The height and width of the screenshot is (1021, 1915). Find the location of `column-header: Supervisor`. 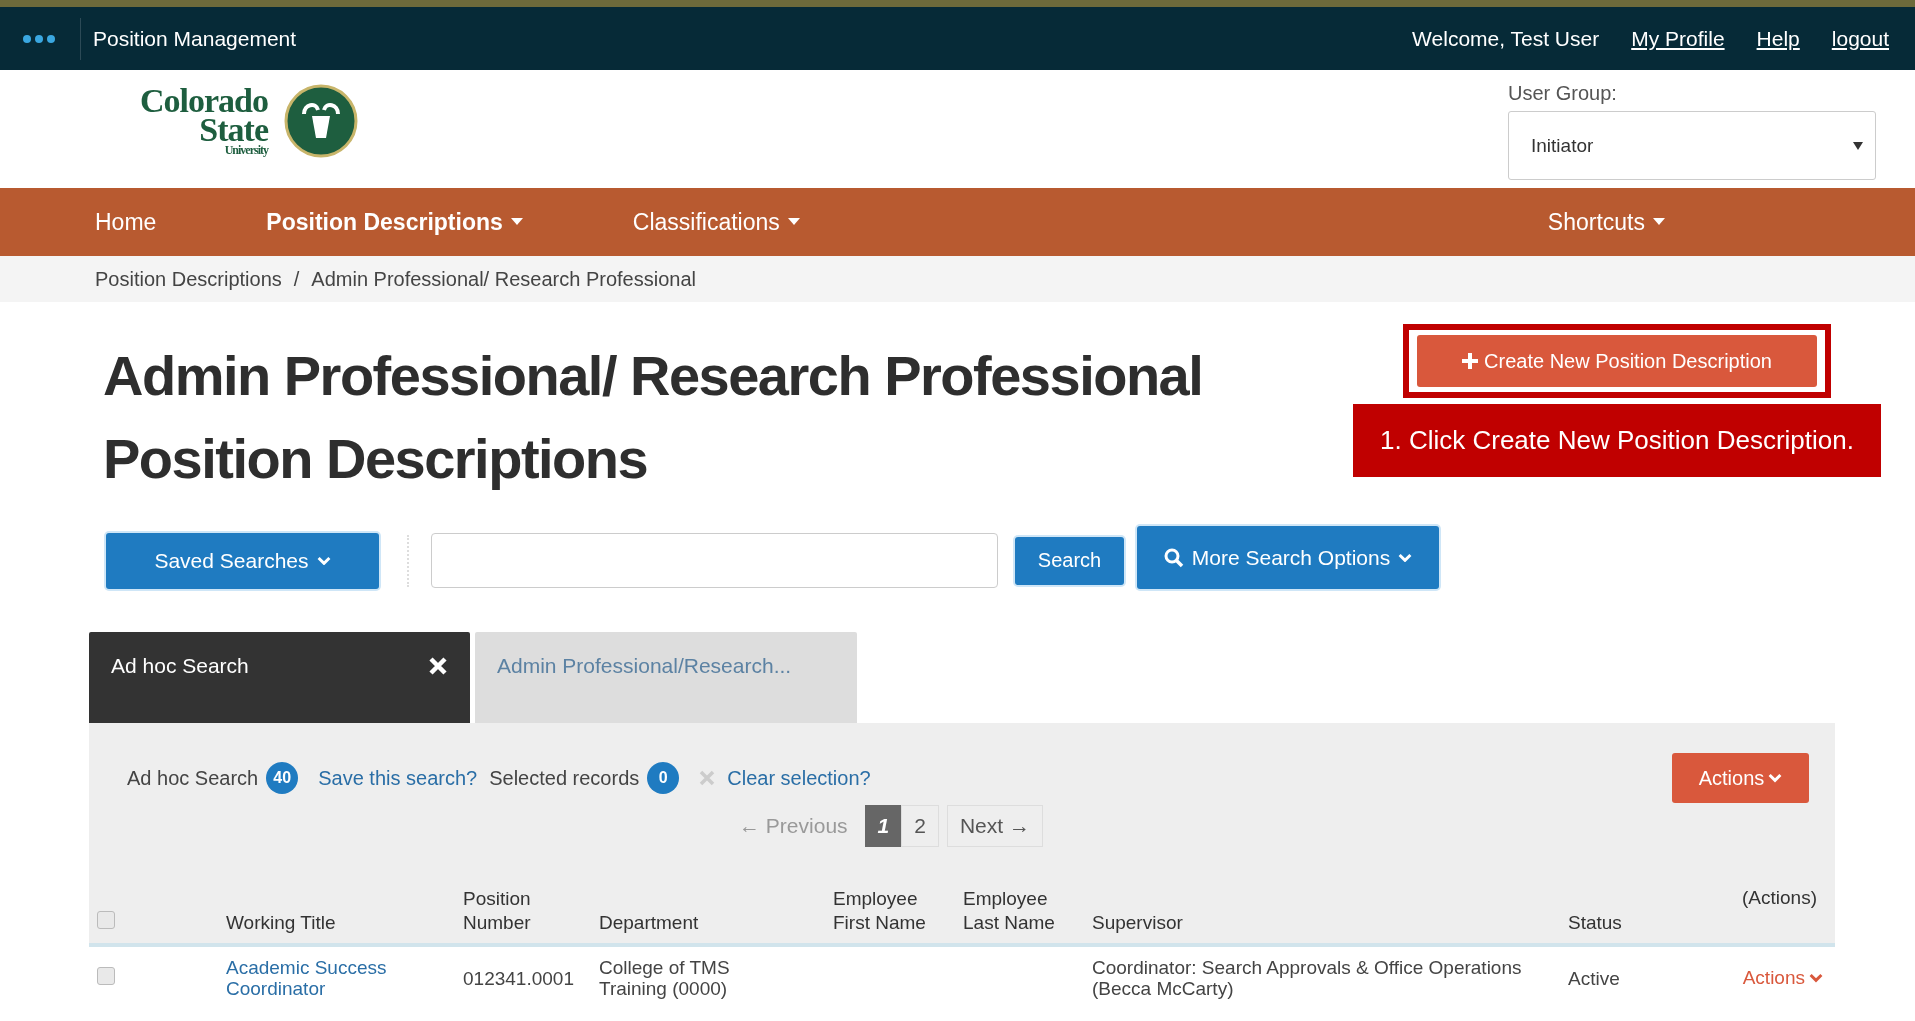

column-header: Supervisor is located at coordinates (1137, 923).